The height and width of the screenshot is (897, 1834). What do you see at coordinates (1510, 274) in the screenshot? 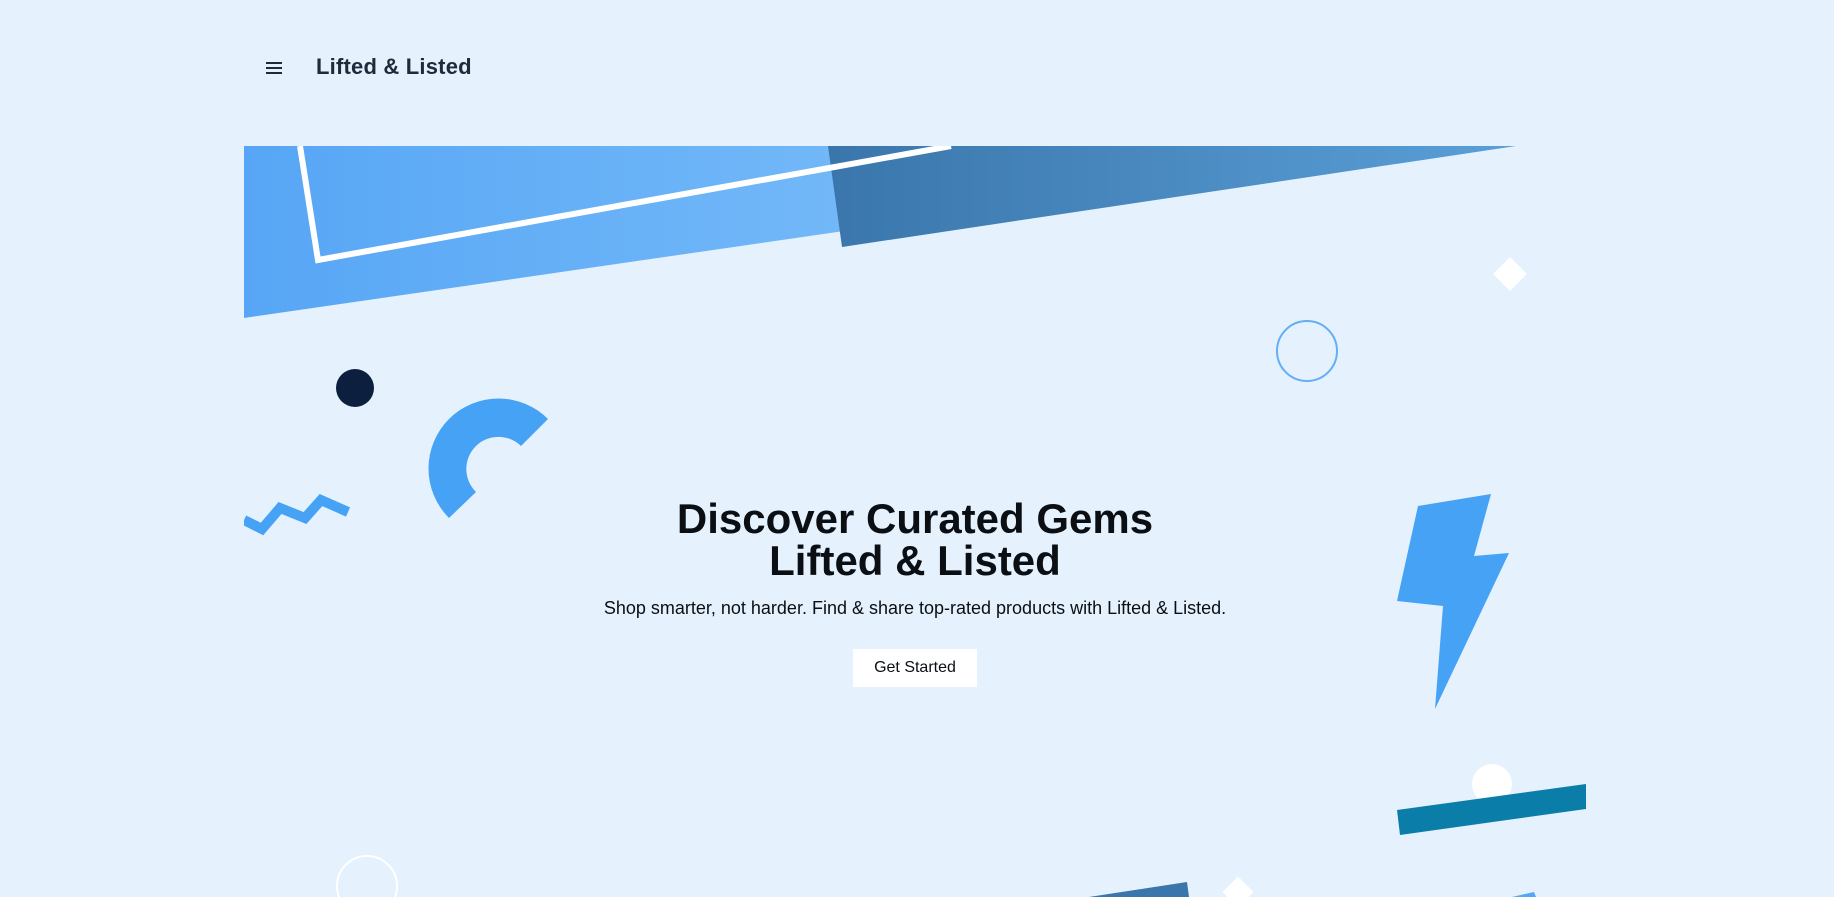
I see `white-diamond-shape` at bounding box center [1510, 274].